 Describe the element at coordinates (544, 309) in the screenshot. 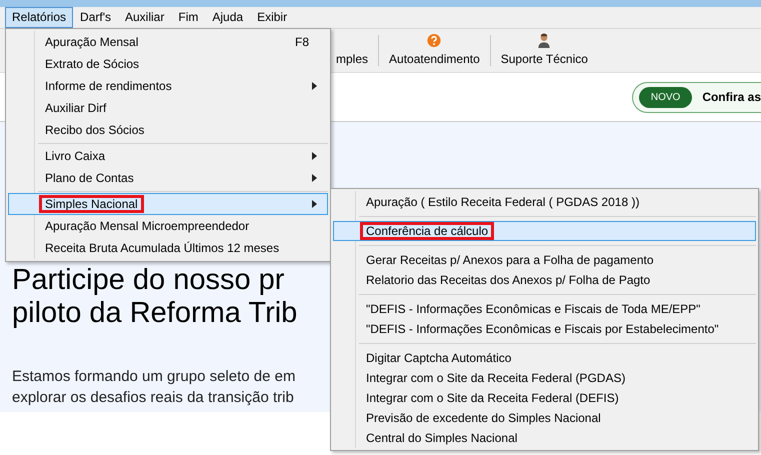

I see `menu-item: "DEFIS - Informações Econômicas e Fiscais de Toda ME/EPP"` at that location.